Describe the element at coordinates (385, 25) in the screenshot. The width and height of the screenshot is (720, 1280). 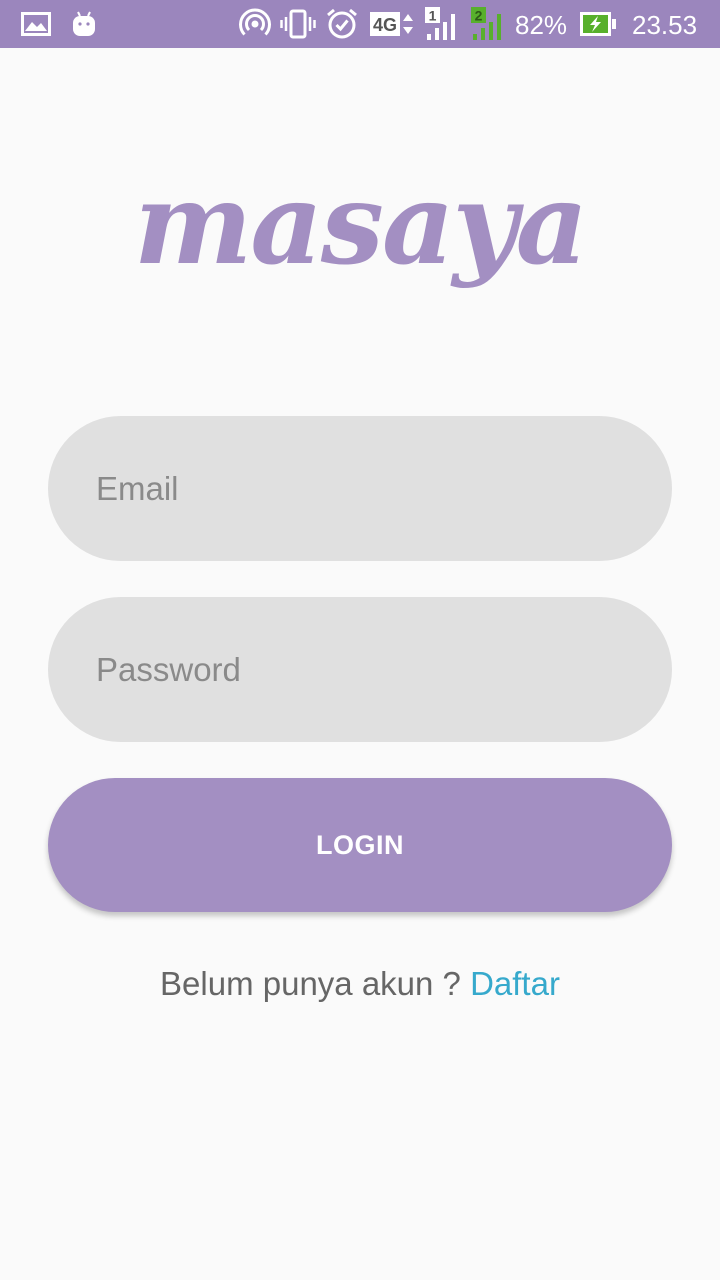
I see `network-type-label: 4G` at that location.